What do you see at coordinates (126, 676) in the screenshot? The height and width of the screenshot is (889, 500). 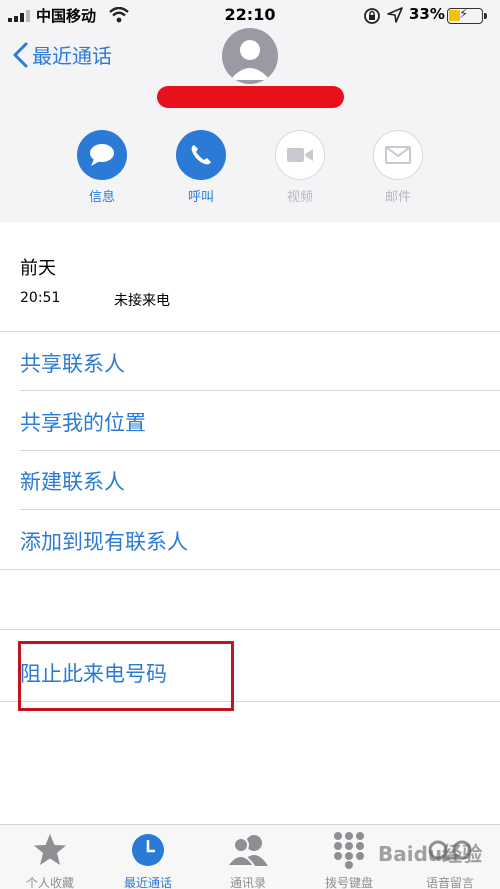 I see `highlight-box` at bounding box center [126, 676].